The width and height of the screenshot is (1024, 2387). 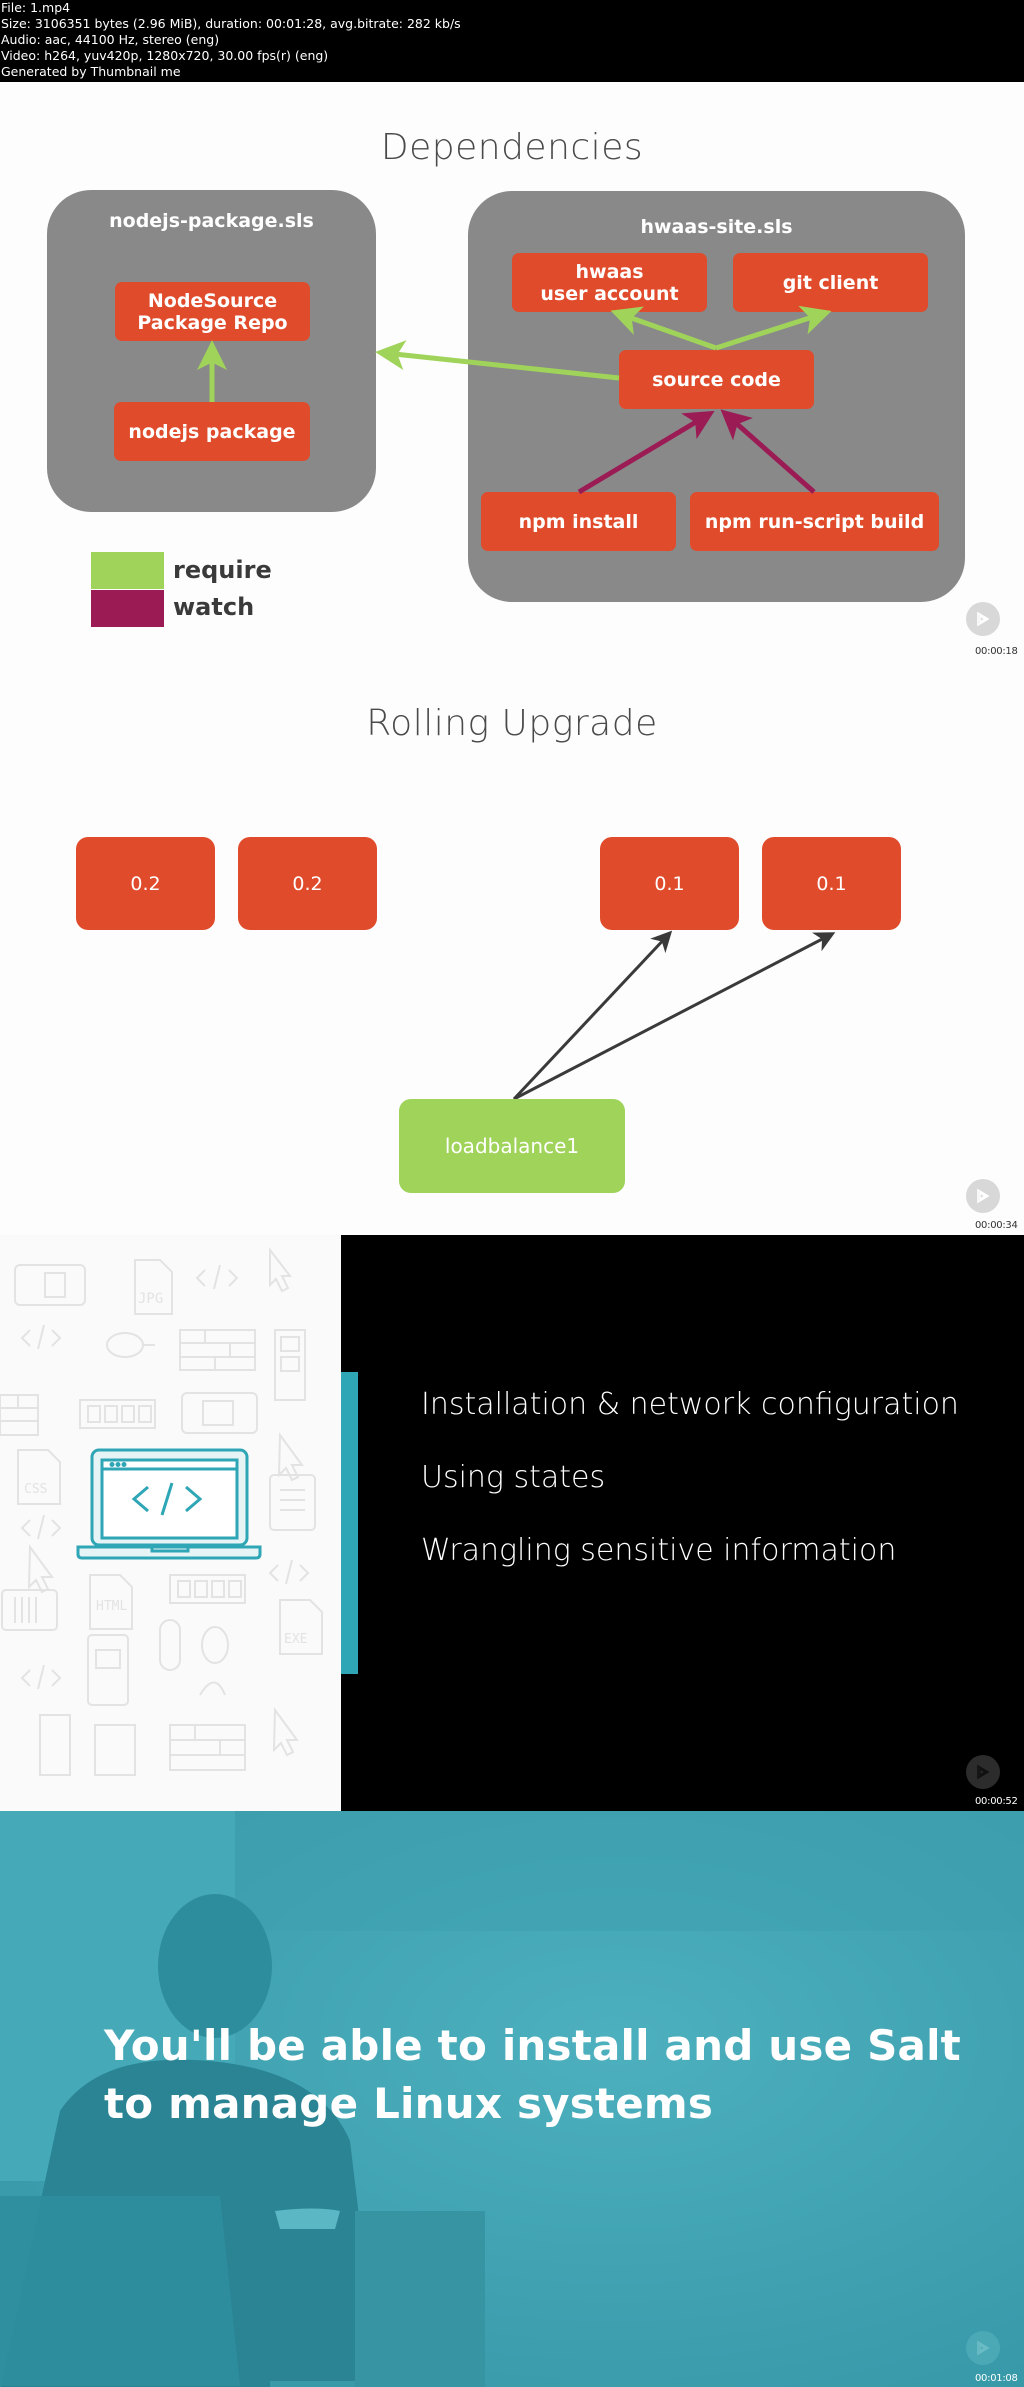 I want to click on icon-pattern-panel: JPG CSS HTML EXE, so click(x=170, y=1523).